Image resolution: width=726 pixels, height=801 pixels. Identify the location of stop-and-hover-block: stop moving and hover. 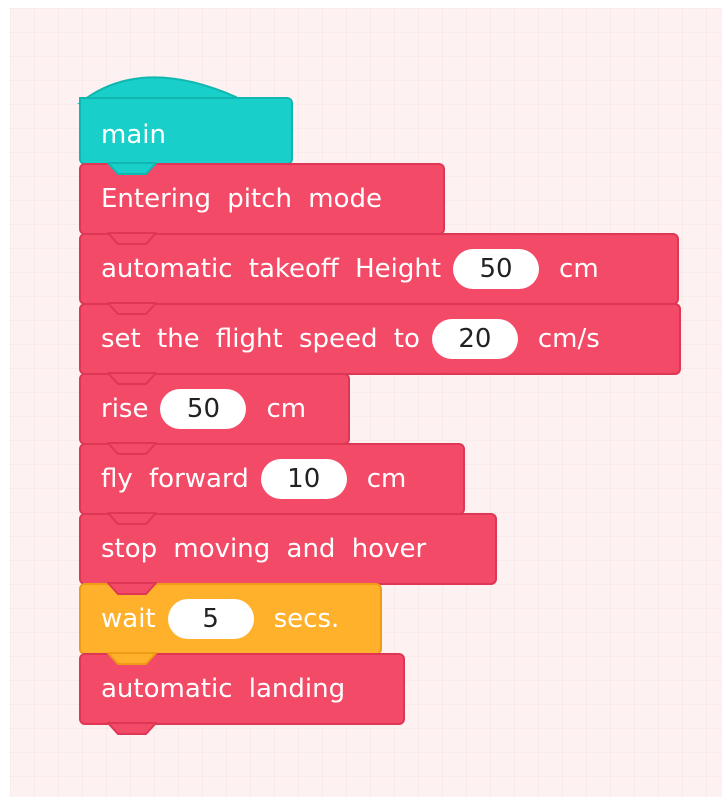
(288, 549).